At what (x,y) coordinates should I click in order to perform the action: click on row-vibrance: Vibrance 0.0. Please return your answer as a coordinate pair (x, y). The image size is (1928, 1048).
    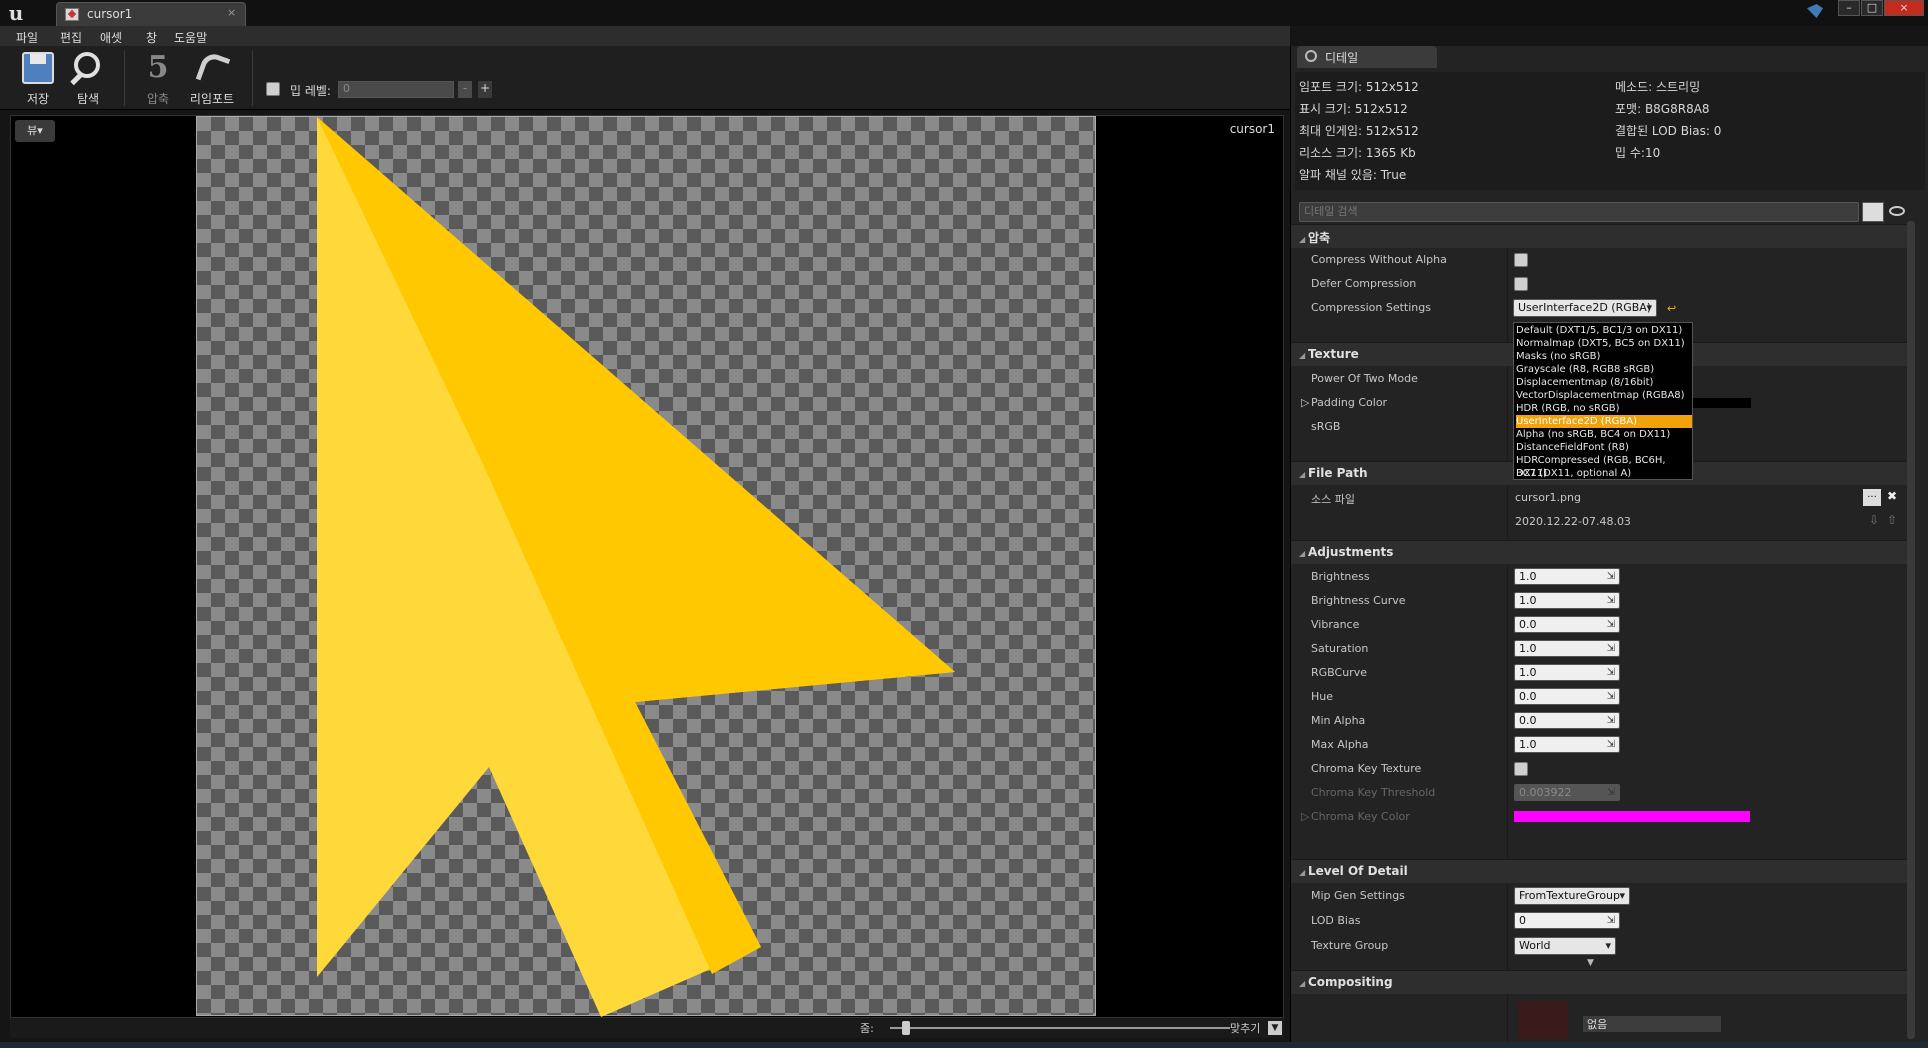
    Looking at the image, I should click on (1601, 625).